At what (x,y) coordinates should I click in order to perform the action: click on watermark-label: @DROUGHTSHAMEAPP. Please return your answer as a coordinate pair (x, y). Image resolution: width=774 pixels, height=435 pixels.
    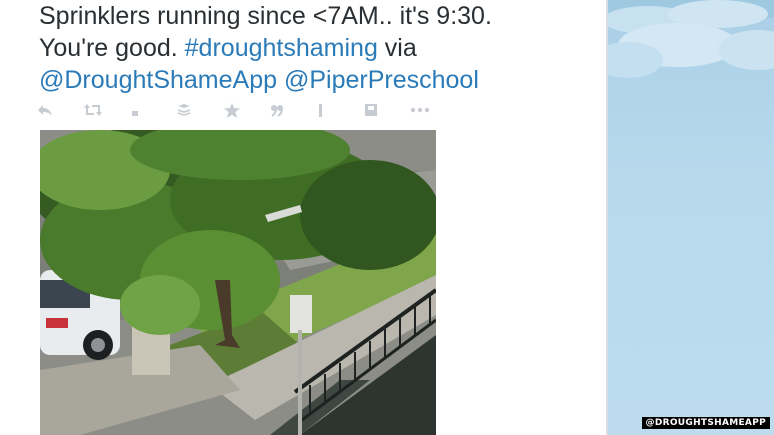
    Looking at the image, I should click on (705, 423).